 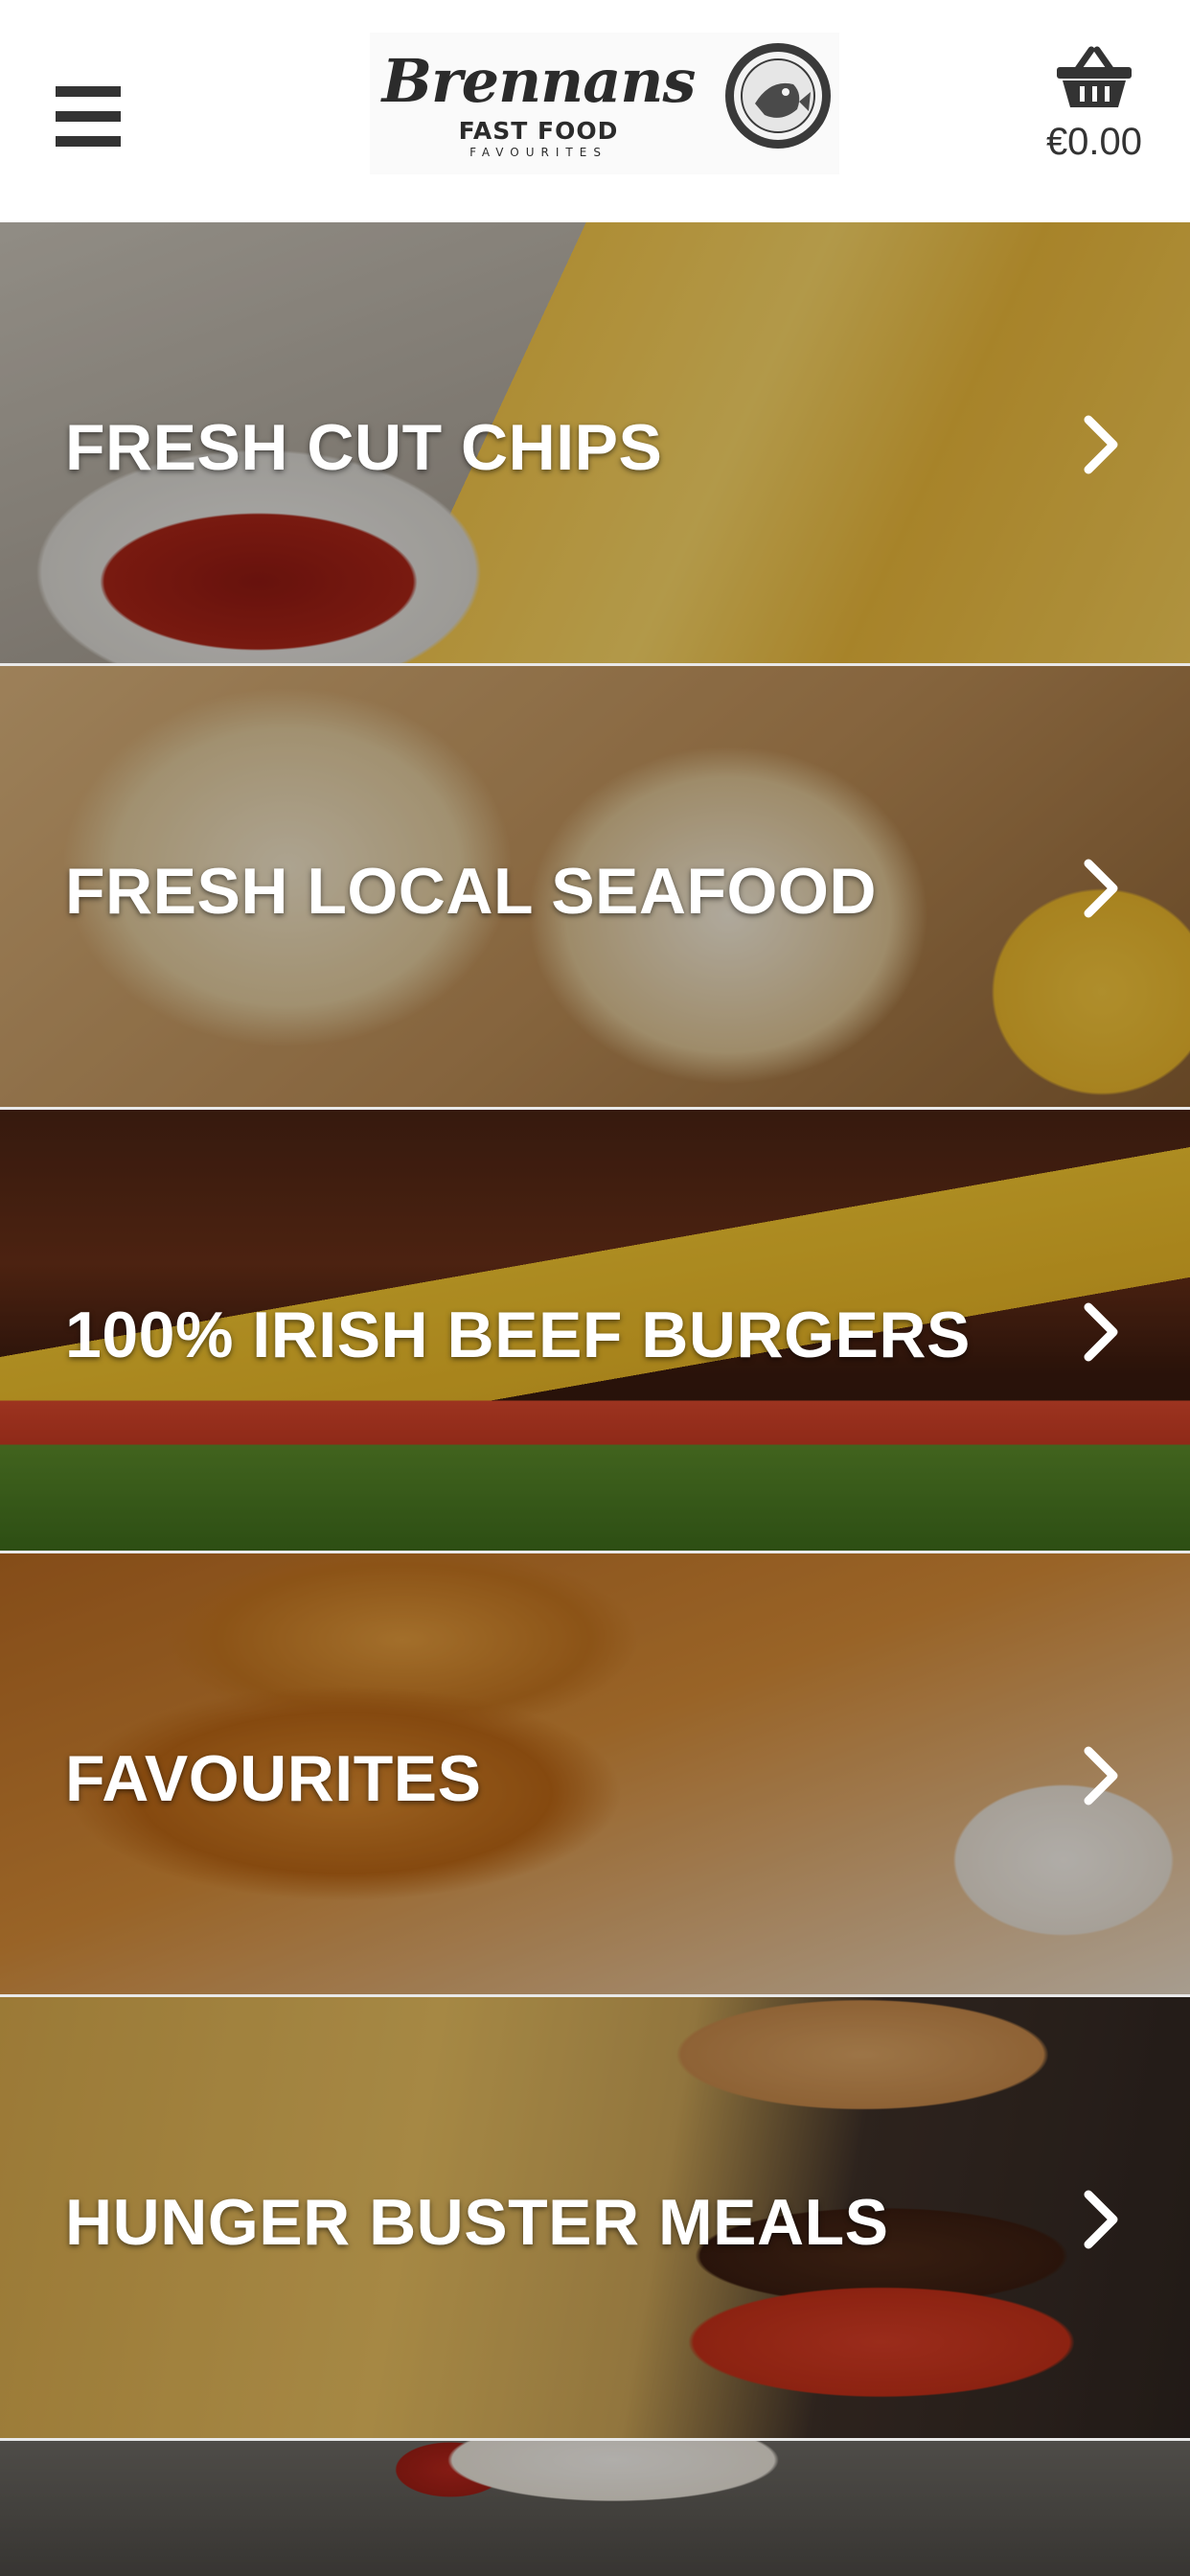 I want to click on brand-seal-icon, so click(x=778, y=96).